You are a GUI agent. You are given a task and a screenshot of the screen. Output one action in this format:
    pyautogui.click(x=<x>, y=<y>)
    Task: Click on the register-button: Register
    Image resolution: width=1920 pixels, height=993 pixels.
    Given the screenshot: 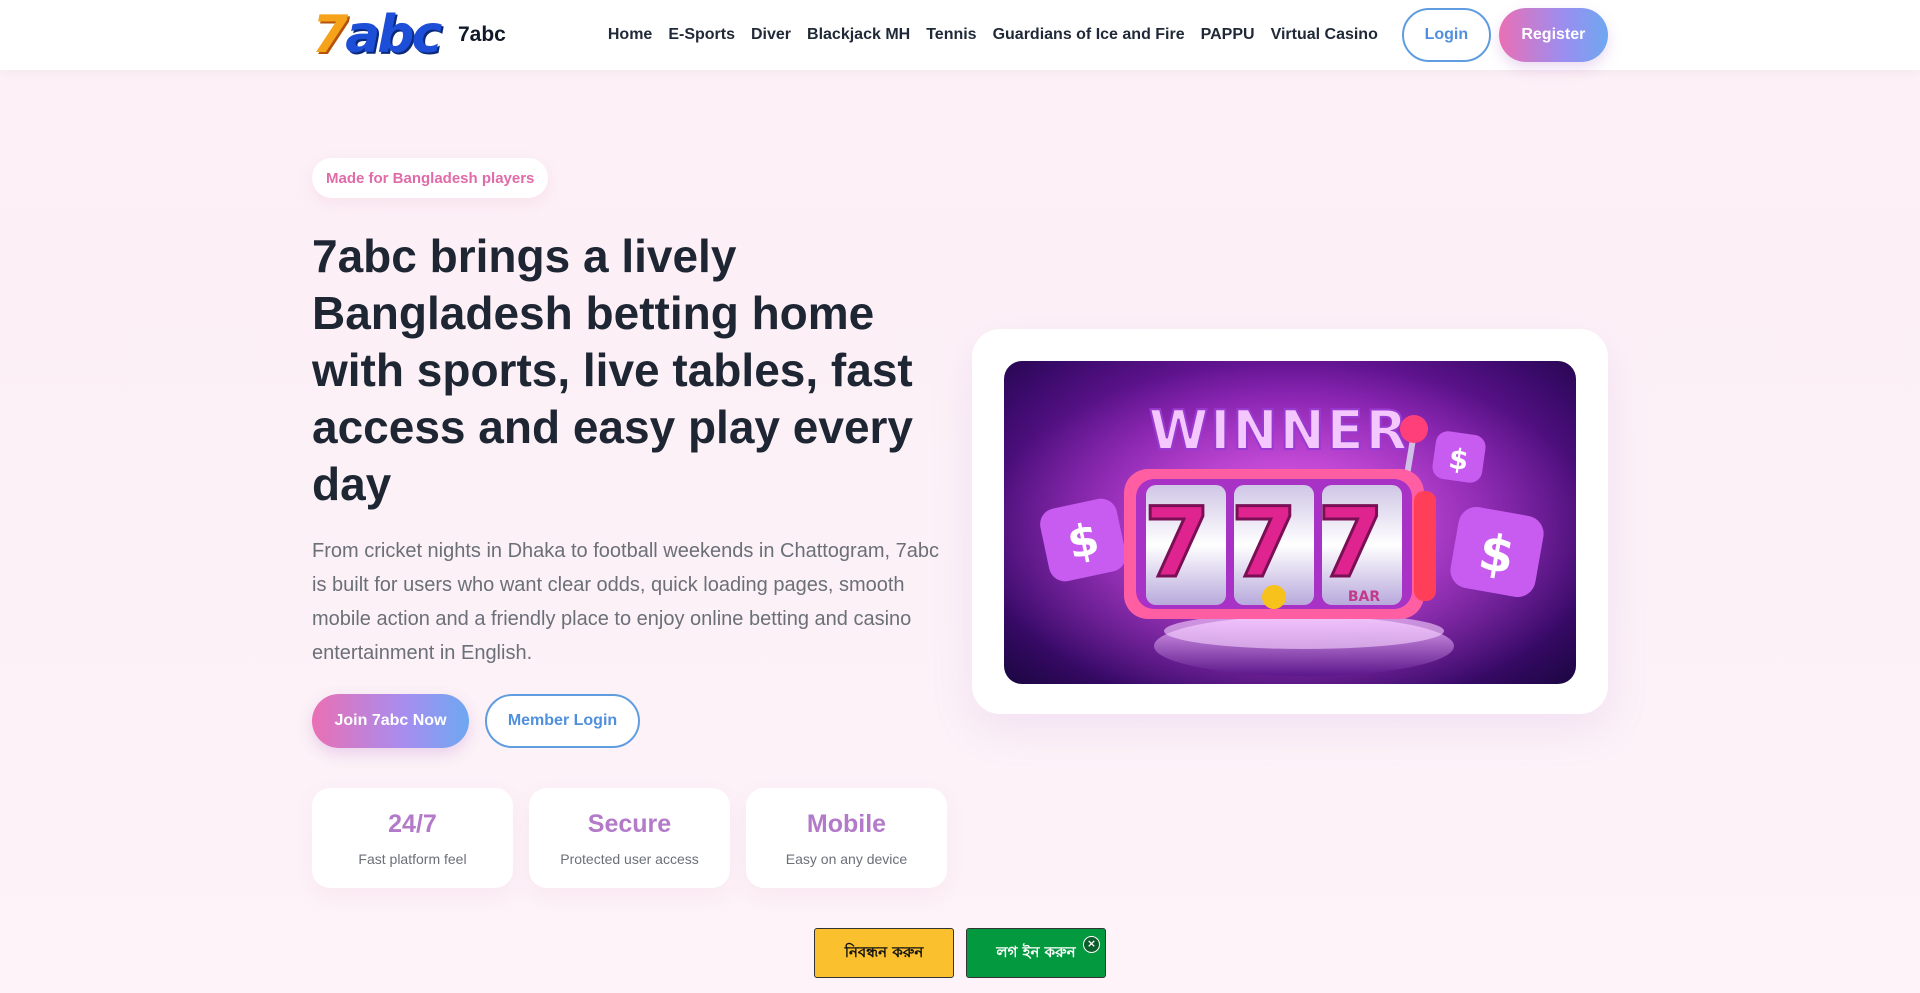 What is the action you would take?
    pyautogui.click(x=1553, y=35)
    